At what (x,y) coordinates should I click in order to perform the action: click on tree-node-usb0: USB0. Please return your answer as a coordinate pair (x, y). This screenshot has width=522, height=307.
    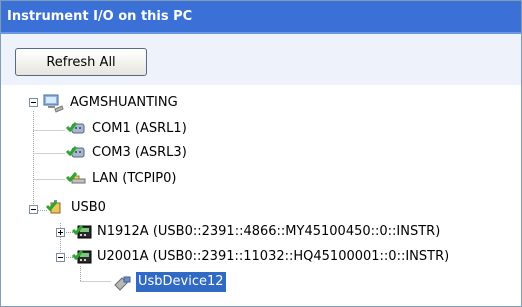
    Looking at the image, I should click on (88, 208).